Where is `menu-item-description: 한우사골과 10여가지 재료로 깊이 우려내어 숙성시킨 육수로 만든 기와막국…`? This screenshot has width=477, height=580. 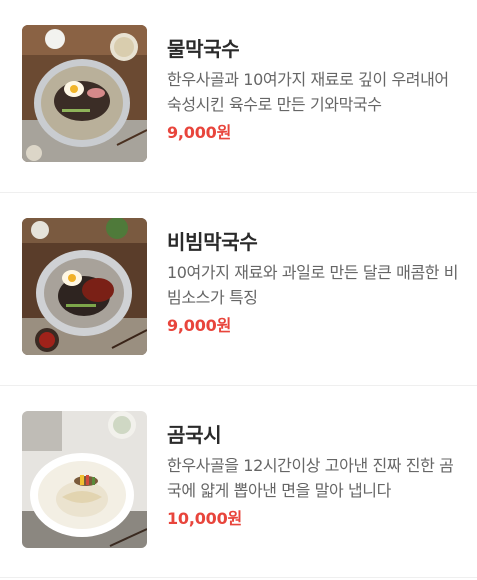
menu-item-description: 한우사골과 10여가지 재료로 깊이 우려내어 숙성시킨 육수로 만든 기와막국… is located at coordinates (308, 92).